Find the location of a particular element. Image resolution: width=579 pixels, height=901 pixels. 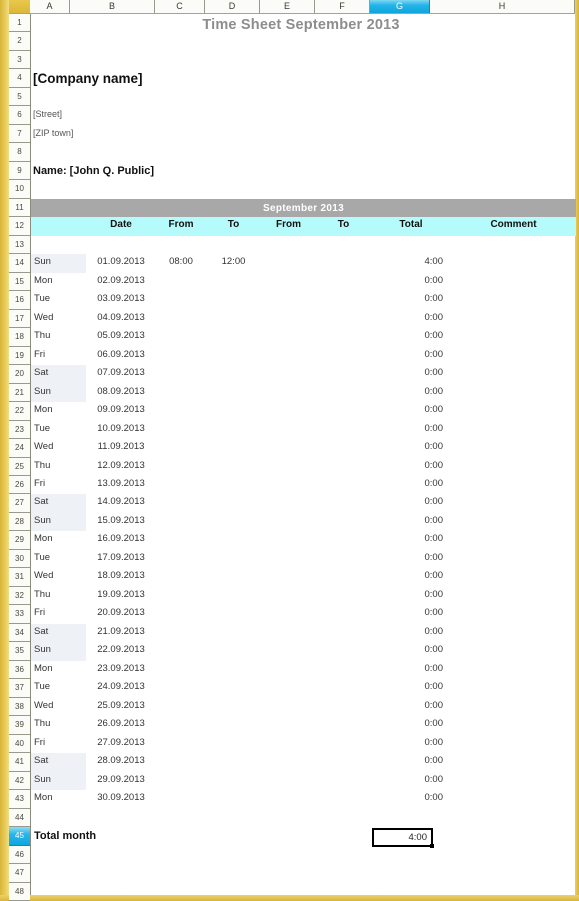

row-header-46: 46 is located at coordinates (19, 855).